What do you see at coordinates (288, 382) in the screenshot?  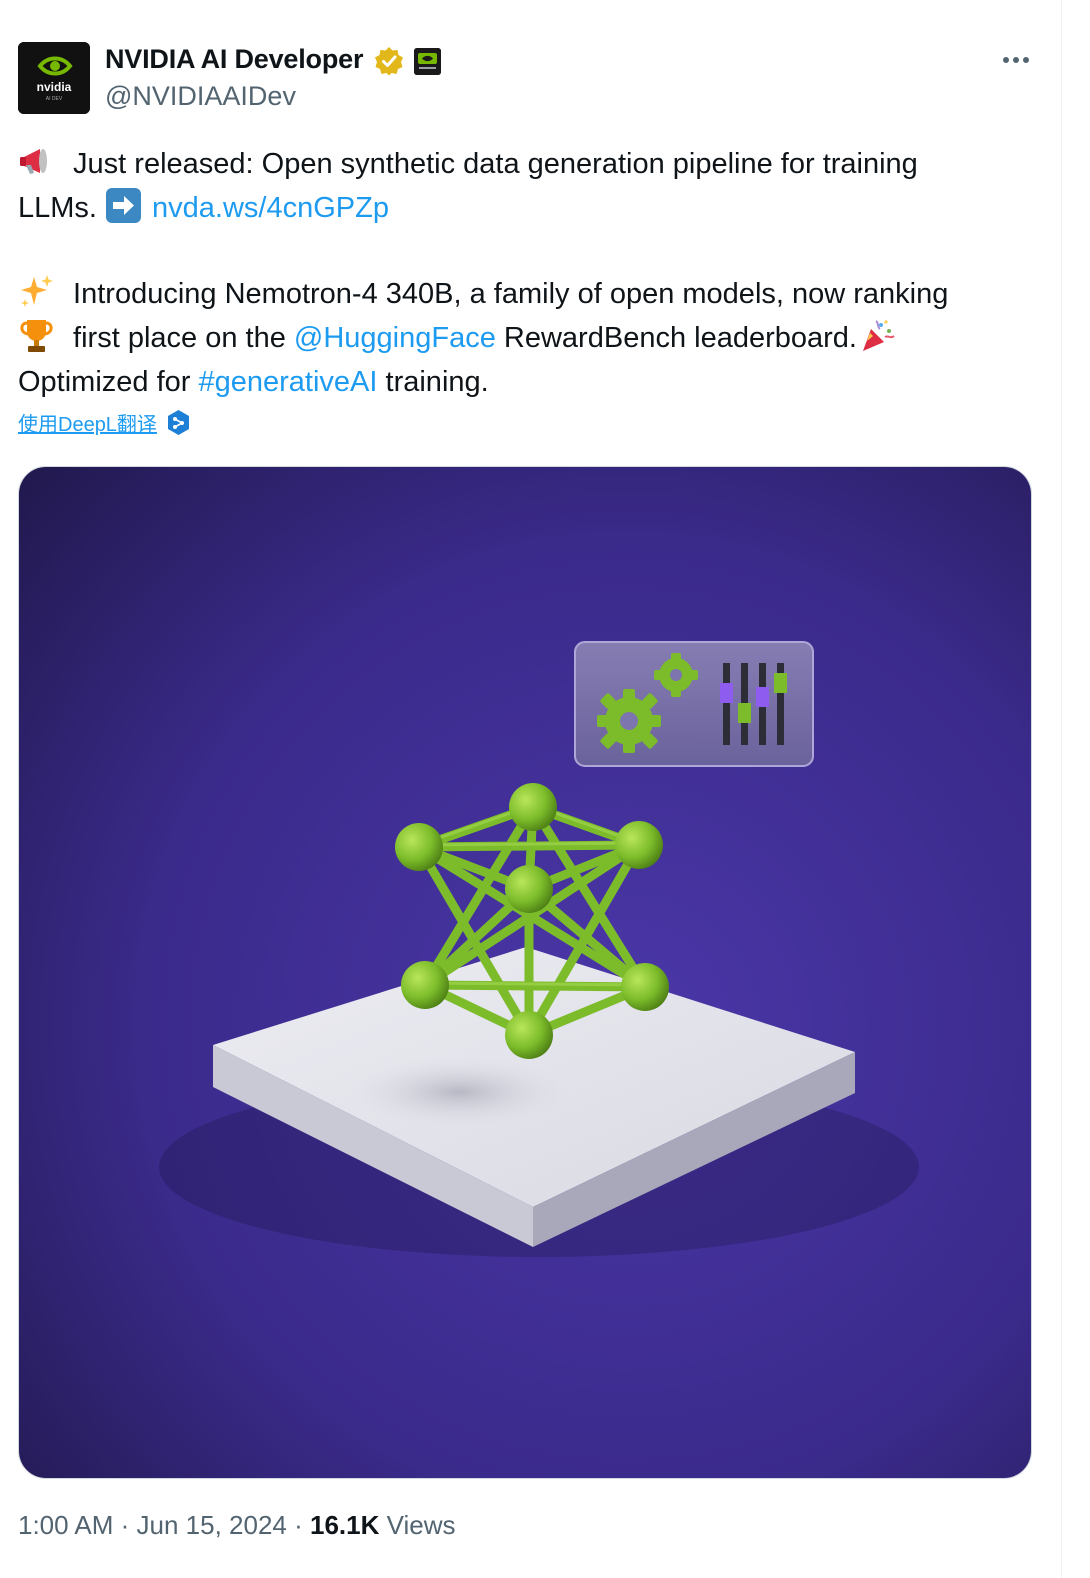 I see `hashtag-link: #generativeAI` at bounding box center [288, 382].